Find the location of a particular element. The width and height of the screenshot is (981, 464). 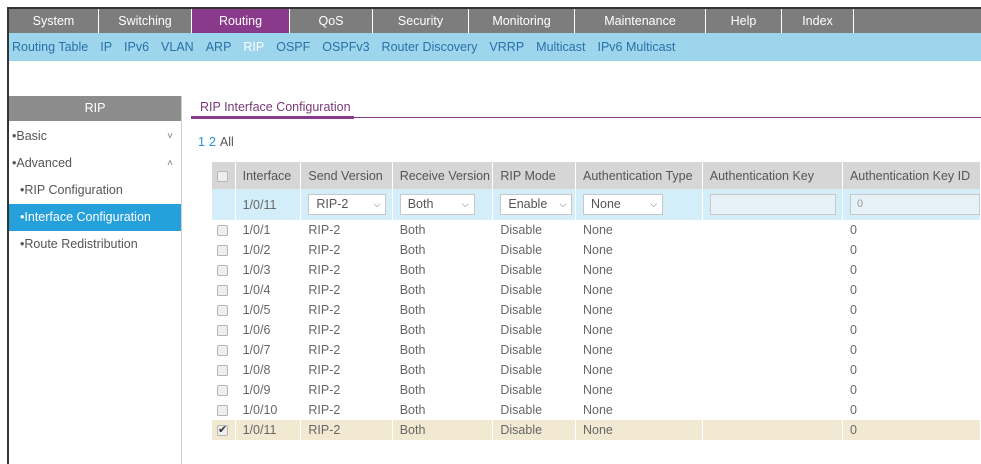

subnav-ip: IP is located at coordinates (106, 47).